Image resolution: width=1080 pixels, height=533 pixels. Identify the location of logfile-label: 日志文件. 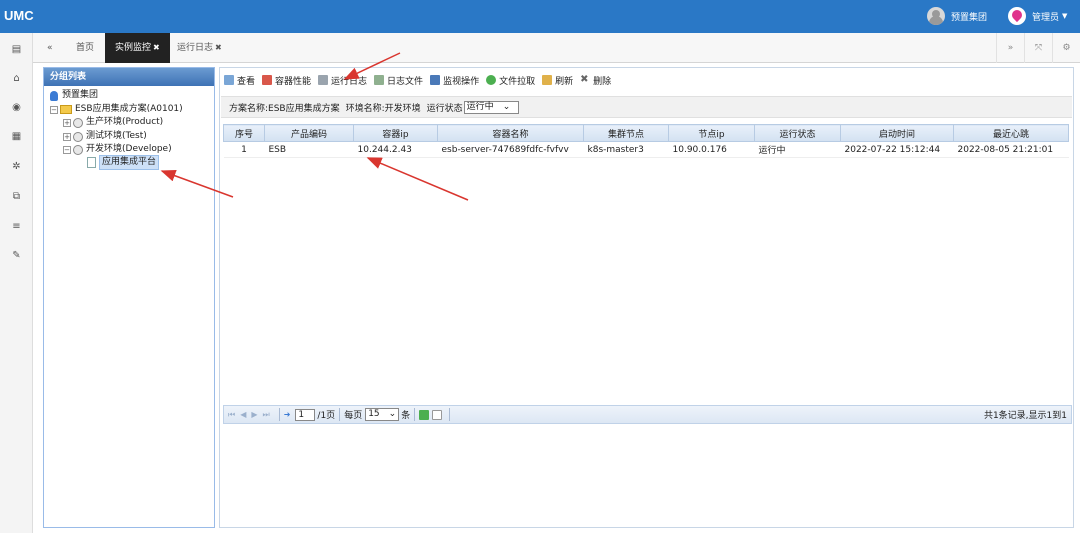
(405, 81).